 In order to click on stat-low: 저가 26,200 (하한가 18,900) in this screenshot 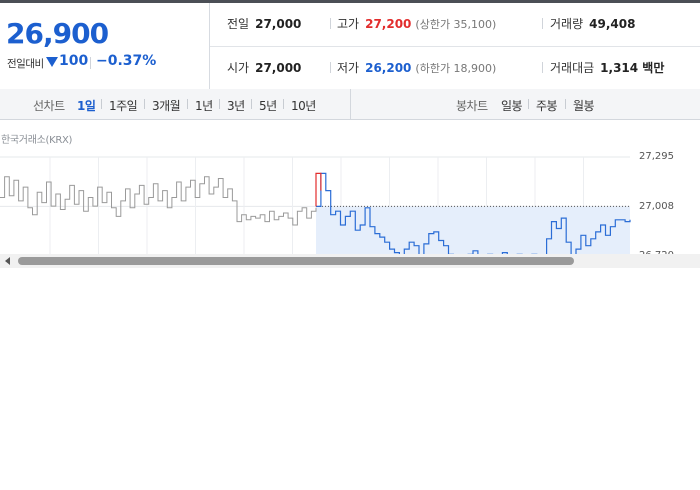, I will do `click(416, 67)`.